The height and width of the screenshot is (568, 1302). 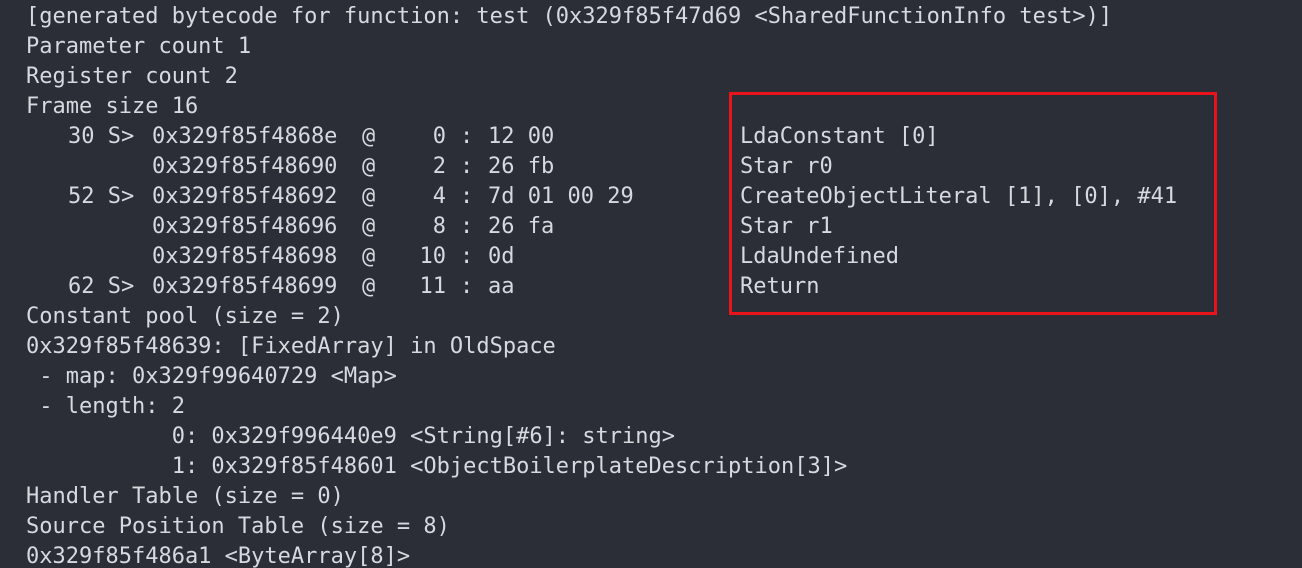 What do you see at coordinates (101, 136) in the screenshot?
I see `bytecode-source-pos: 30 S>` at bounding box center [101, 136].